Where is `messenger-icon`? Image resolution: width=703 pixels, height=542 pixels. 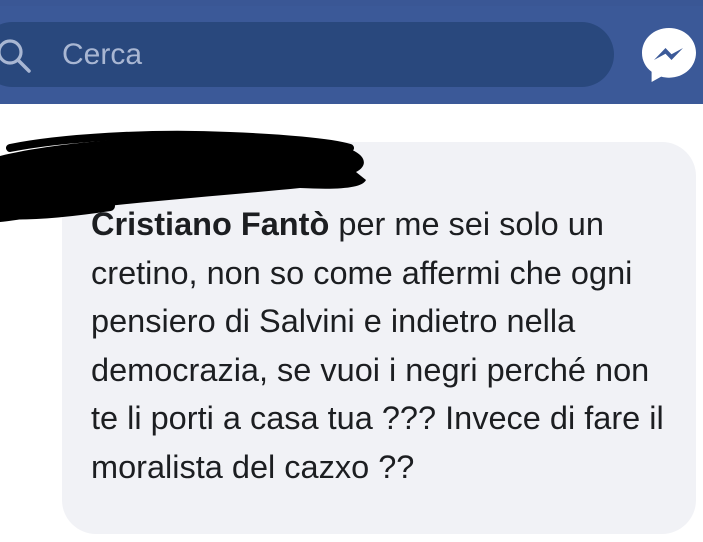
messenger-icon is located at coordinates (669, 55).